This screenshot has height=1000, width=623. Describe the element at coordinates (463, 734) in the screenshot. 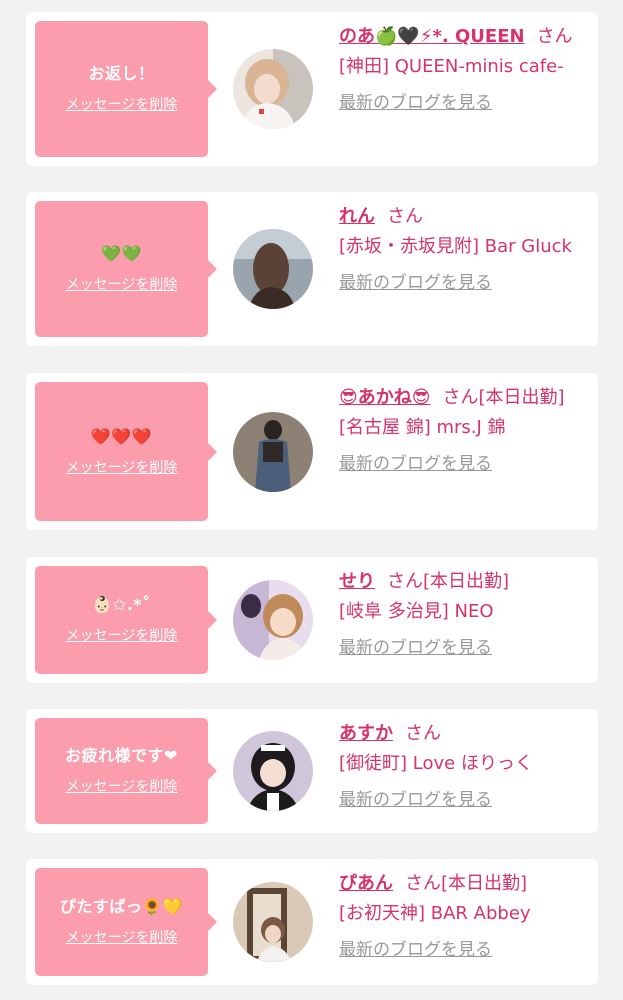

I see `cast-name-line: あすか さん` at that location.